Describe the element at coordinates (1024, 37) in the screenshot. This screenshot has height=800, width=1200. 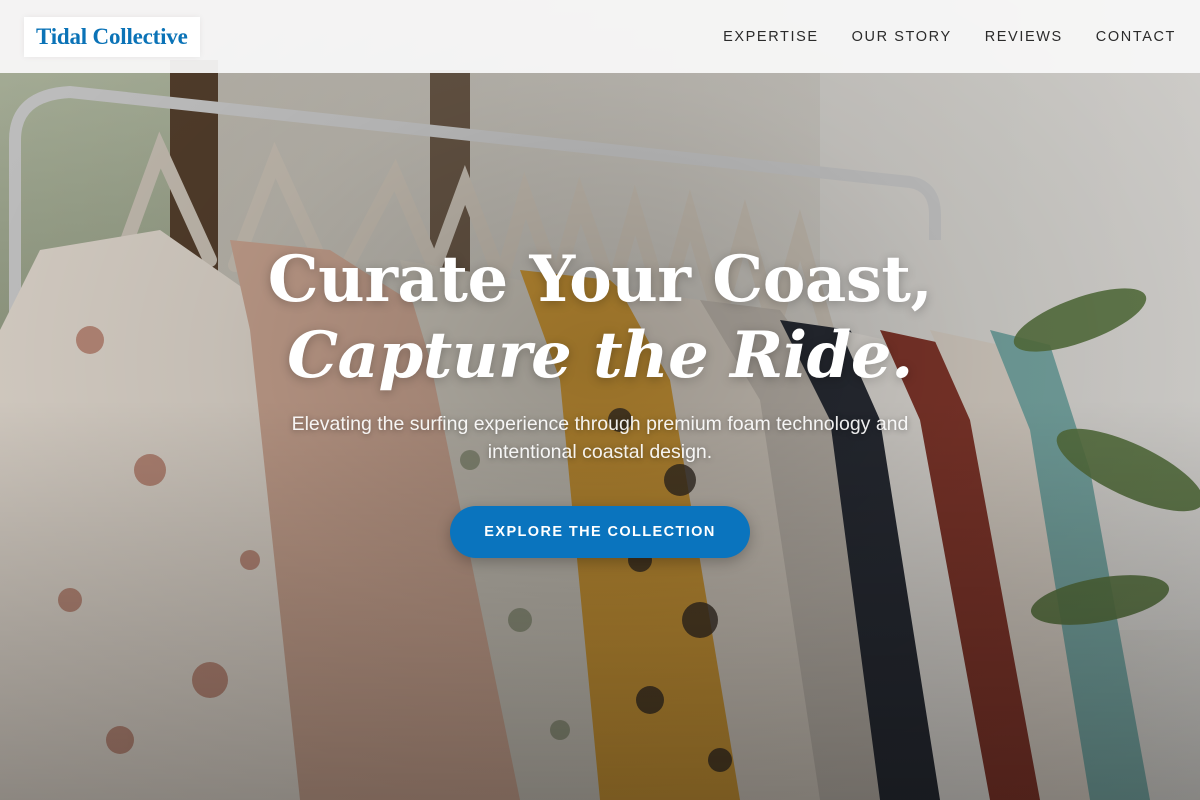
I see `nav-link-reviews: REVIEWS` at that location.